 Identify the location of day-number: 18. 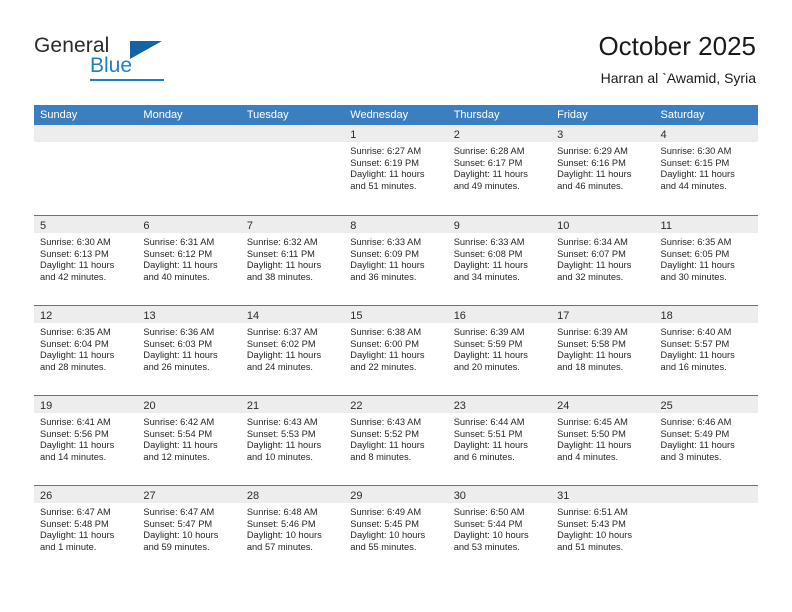
(666, 316).